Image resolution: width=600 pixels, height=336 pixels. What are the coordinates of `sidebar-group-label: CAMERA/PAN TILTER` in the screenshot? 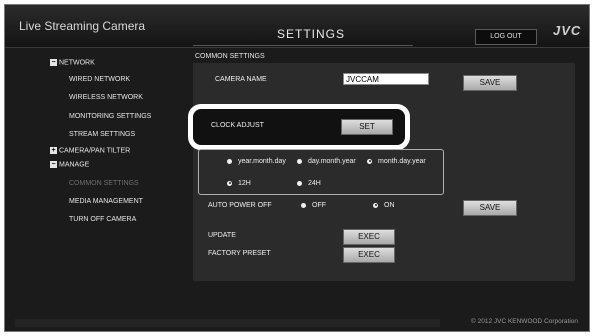 It's located at (95, 151).